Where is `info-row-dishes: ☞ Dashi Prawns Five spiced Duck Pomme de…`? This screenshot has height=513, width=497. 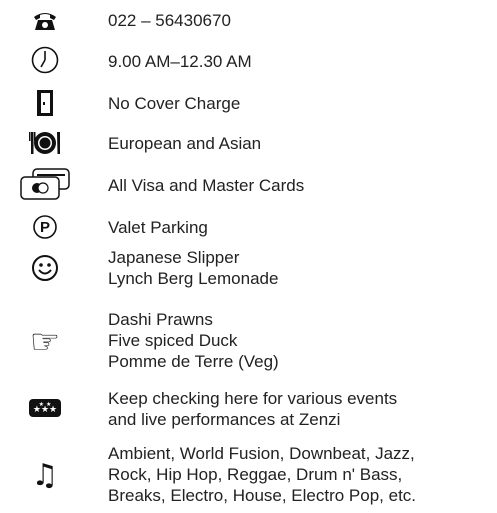
info-row-dishes: ☞ Dashi Prawns Five spiced Duck Pomme de… is located at coordinates (248, 342).